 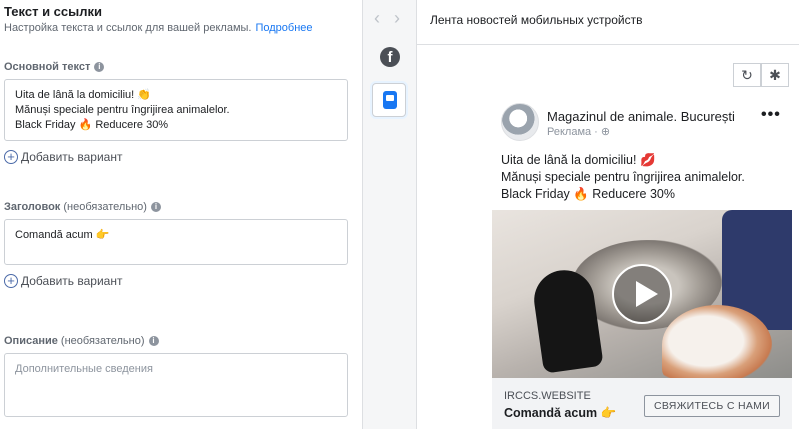 What do you see at coordinates (176, 385) in the screenshot?
I see `description-input: Дополнительные сведения` at bounding box center [176, 385].